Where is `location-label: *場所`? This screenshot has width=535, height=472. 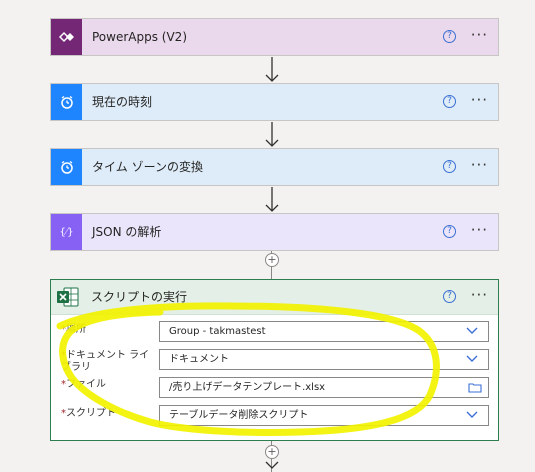
location-label: *場所 is located at coordinates (73, 329).